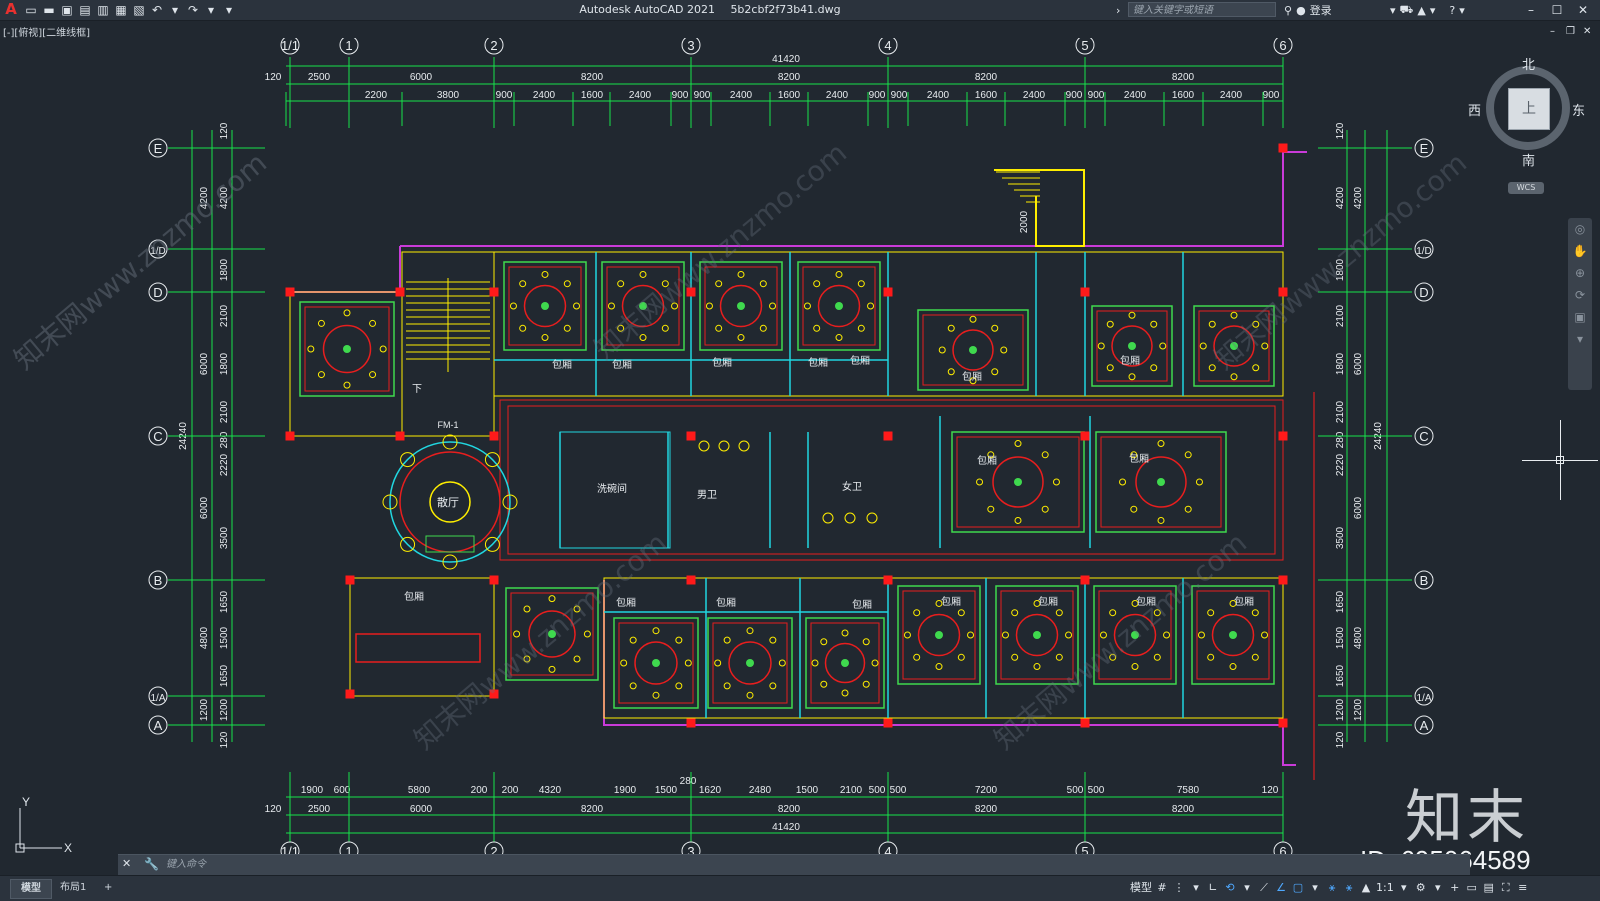  What do you see at coordinates (157, 10) in the screenshot?
I see `undo-icon: ↶` at bounding box center [157, 10].